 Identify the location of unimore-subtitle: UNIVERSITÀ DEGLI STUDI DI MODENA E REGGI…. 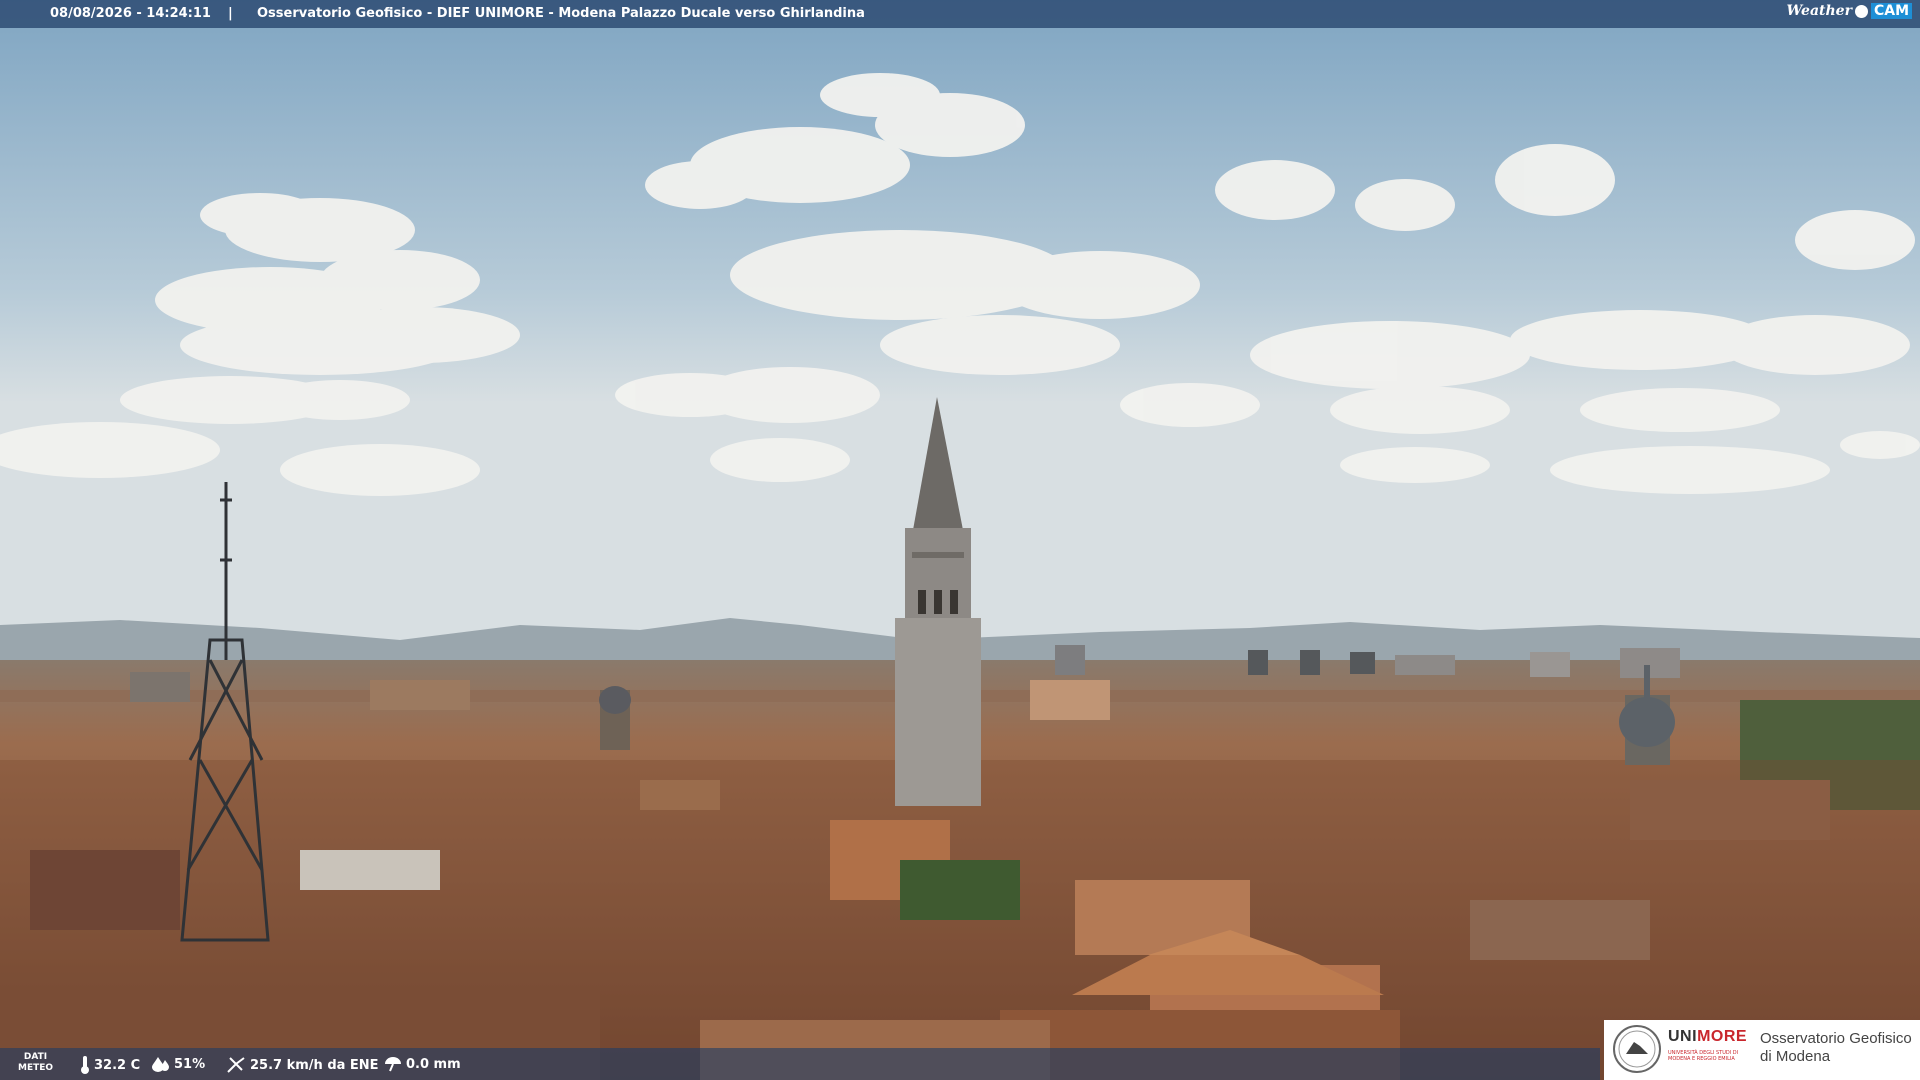
(1703, 1056).